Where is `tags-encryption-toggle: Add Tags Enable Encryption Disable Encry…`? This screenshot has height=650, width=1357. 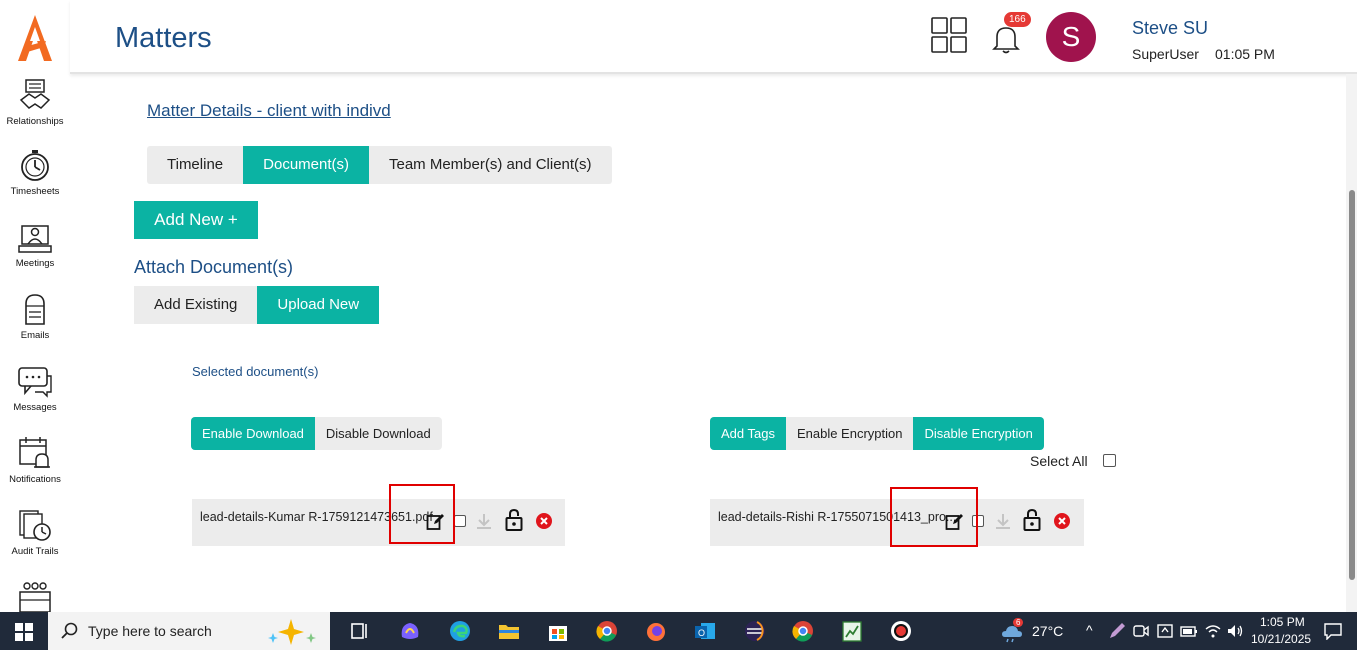
tags-encryption-toggle: Add Tags Enable Encryption Disable Encry… is located at coordinates (877, 433).